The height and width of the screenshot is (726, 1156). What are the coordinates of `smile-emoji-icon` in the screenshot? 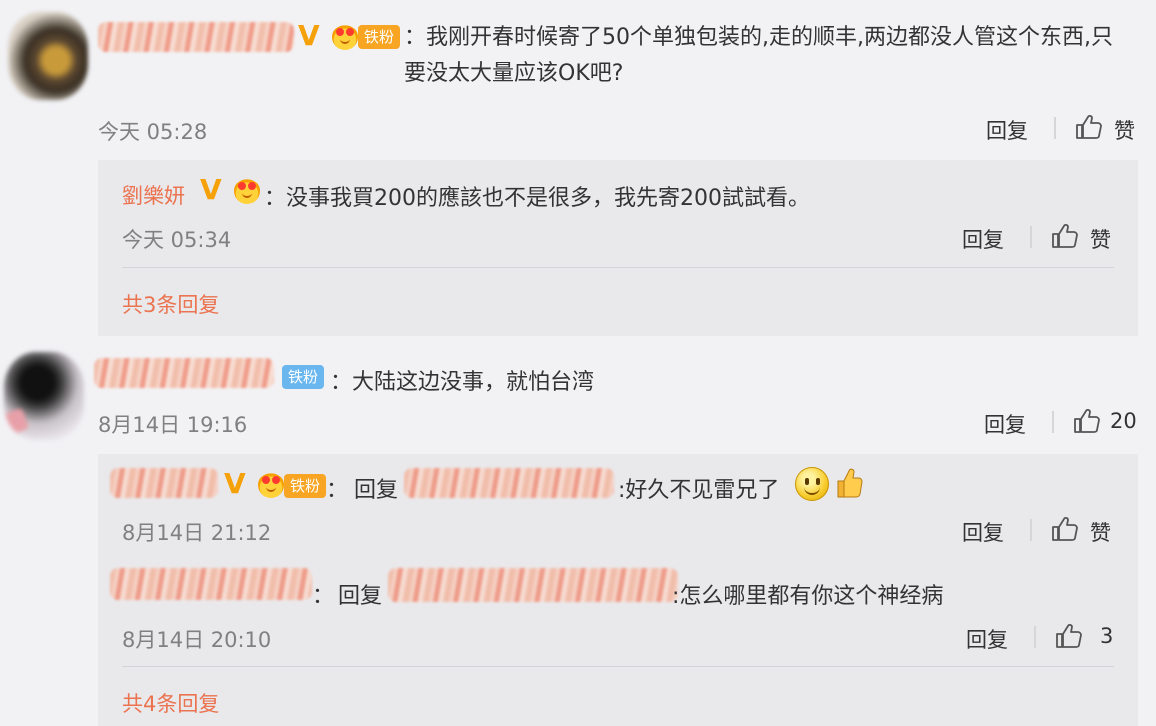 It's located at (812, 484).